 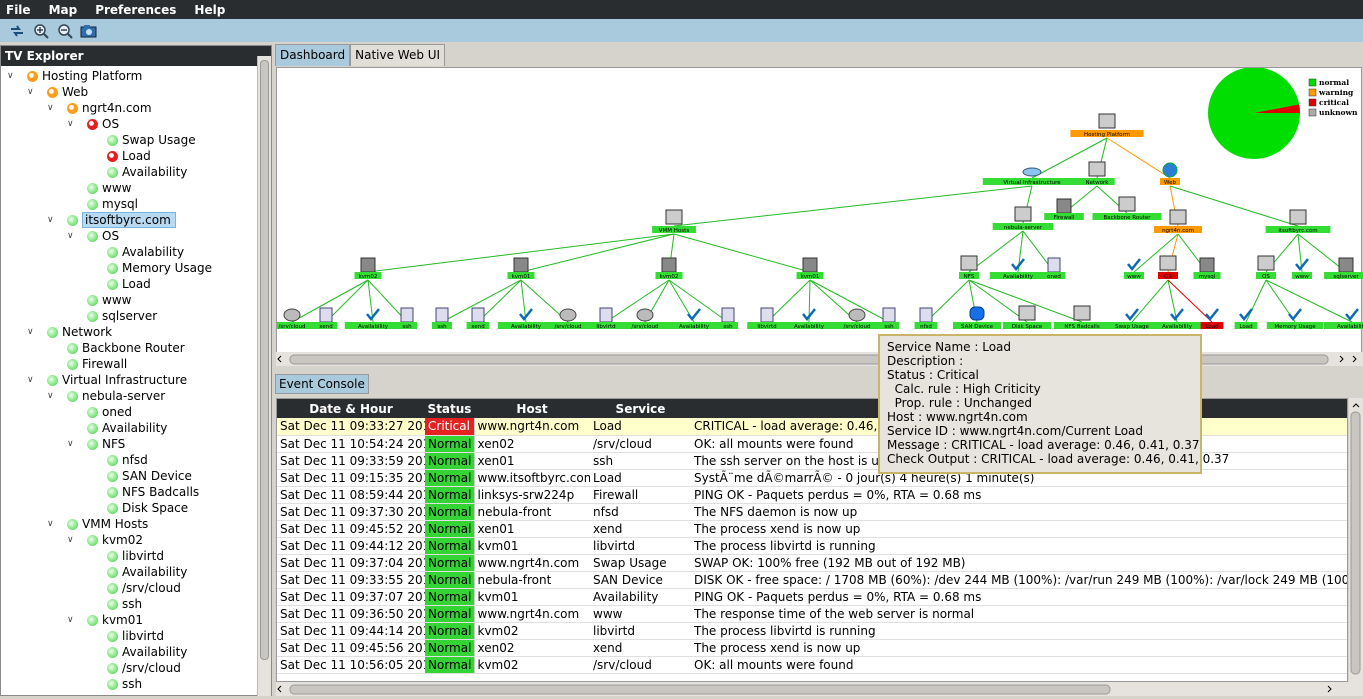 What do you see at coordinates (640, 427) in the screenshot?
I see `event-service: Load` at bounding box center [640, 427].